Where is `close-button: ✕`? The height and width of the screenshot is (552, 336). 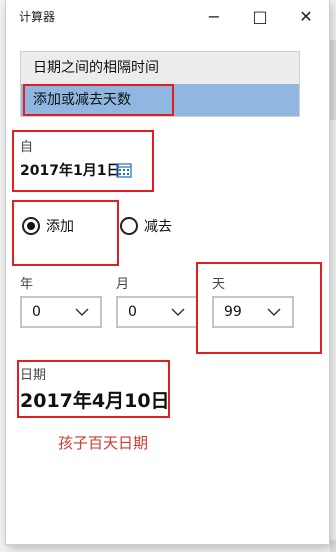
close-button: ✕ is located at coordinates (306, 16).